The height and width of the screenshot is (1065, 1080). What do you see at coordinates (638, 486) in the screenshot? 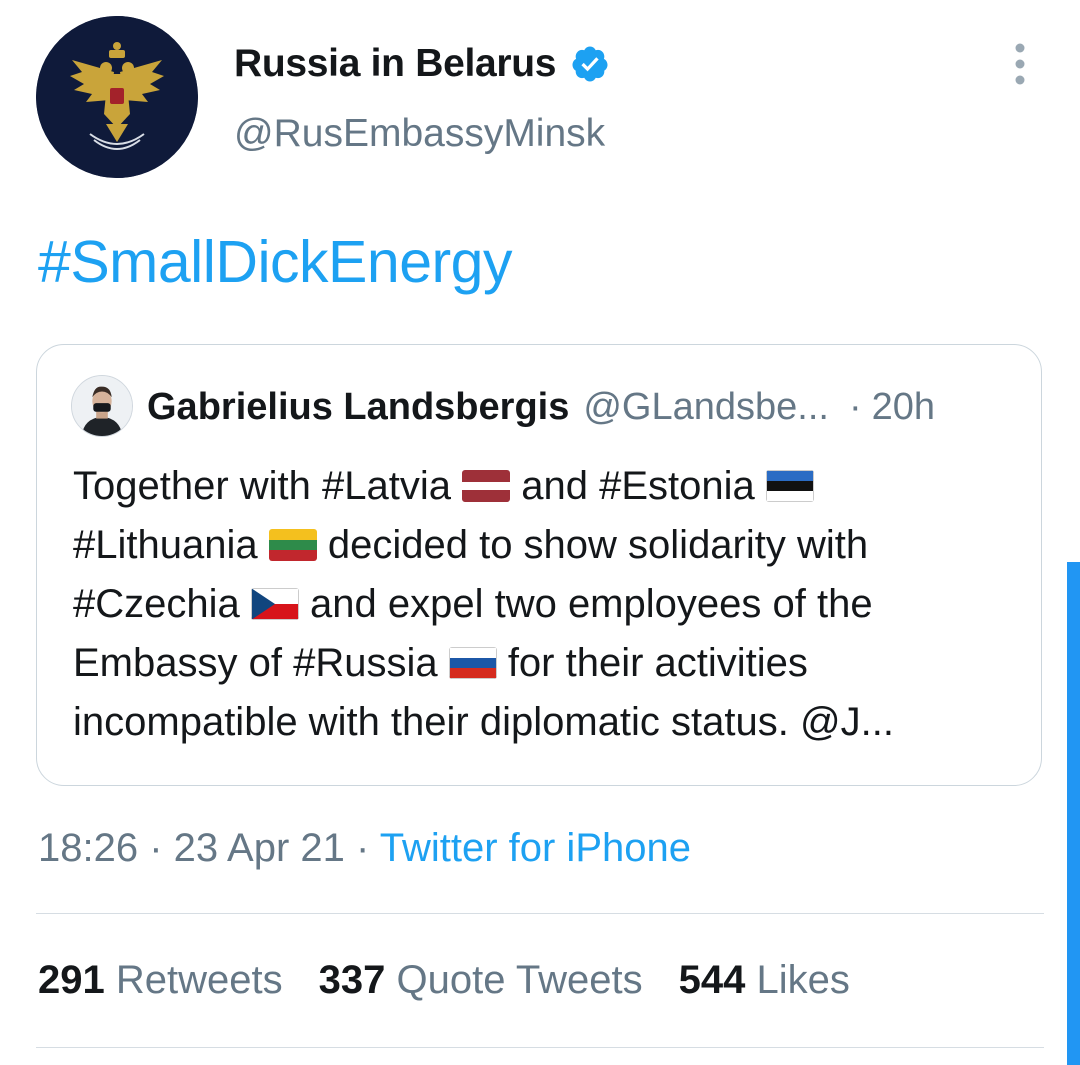
I see `text-segment: and #Estonia` at bounding box center [638, 486].